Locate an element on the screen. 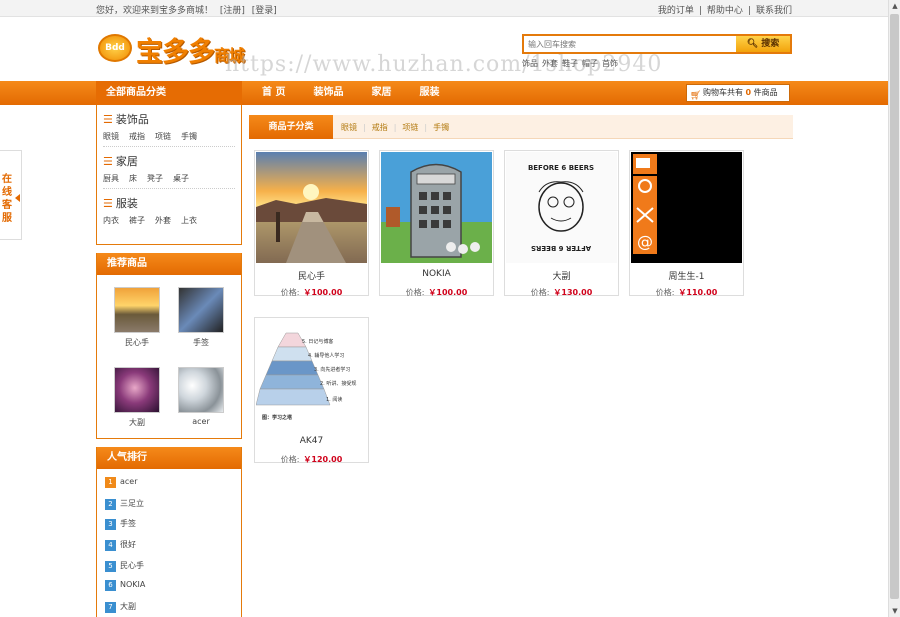  category-group: ☰ 家居 厨具 床 凳子 桌子 is located at coordinates (169, 171).